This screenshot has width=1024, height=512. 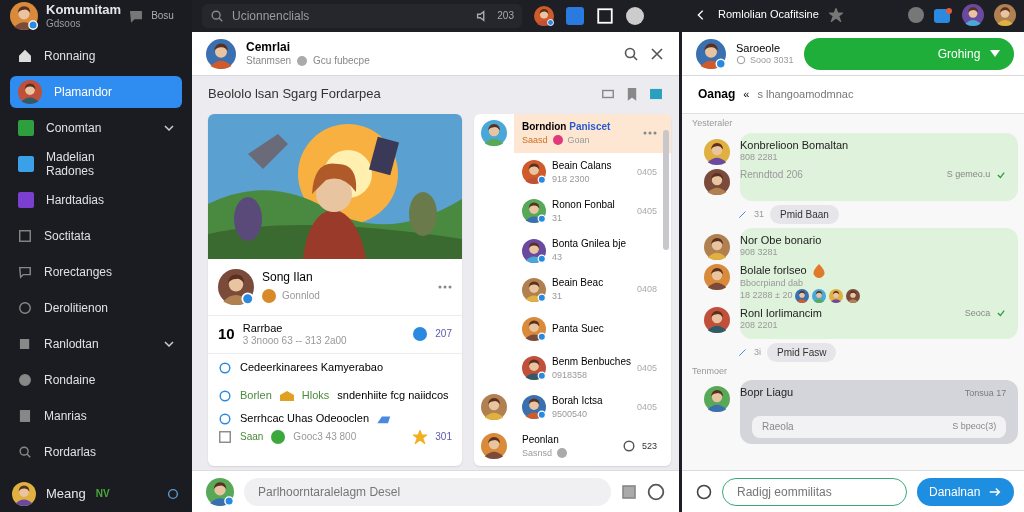 I want to click on activity-tag: Hloks, so click(x=315, y=396).